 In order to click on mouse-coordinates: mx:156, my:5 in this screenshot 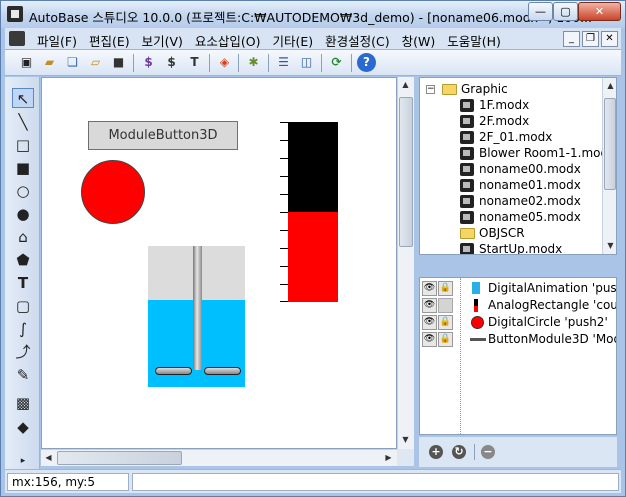, I will do `click(68, 482)`.